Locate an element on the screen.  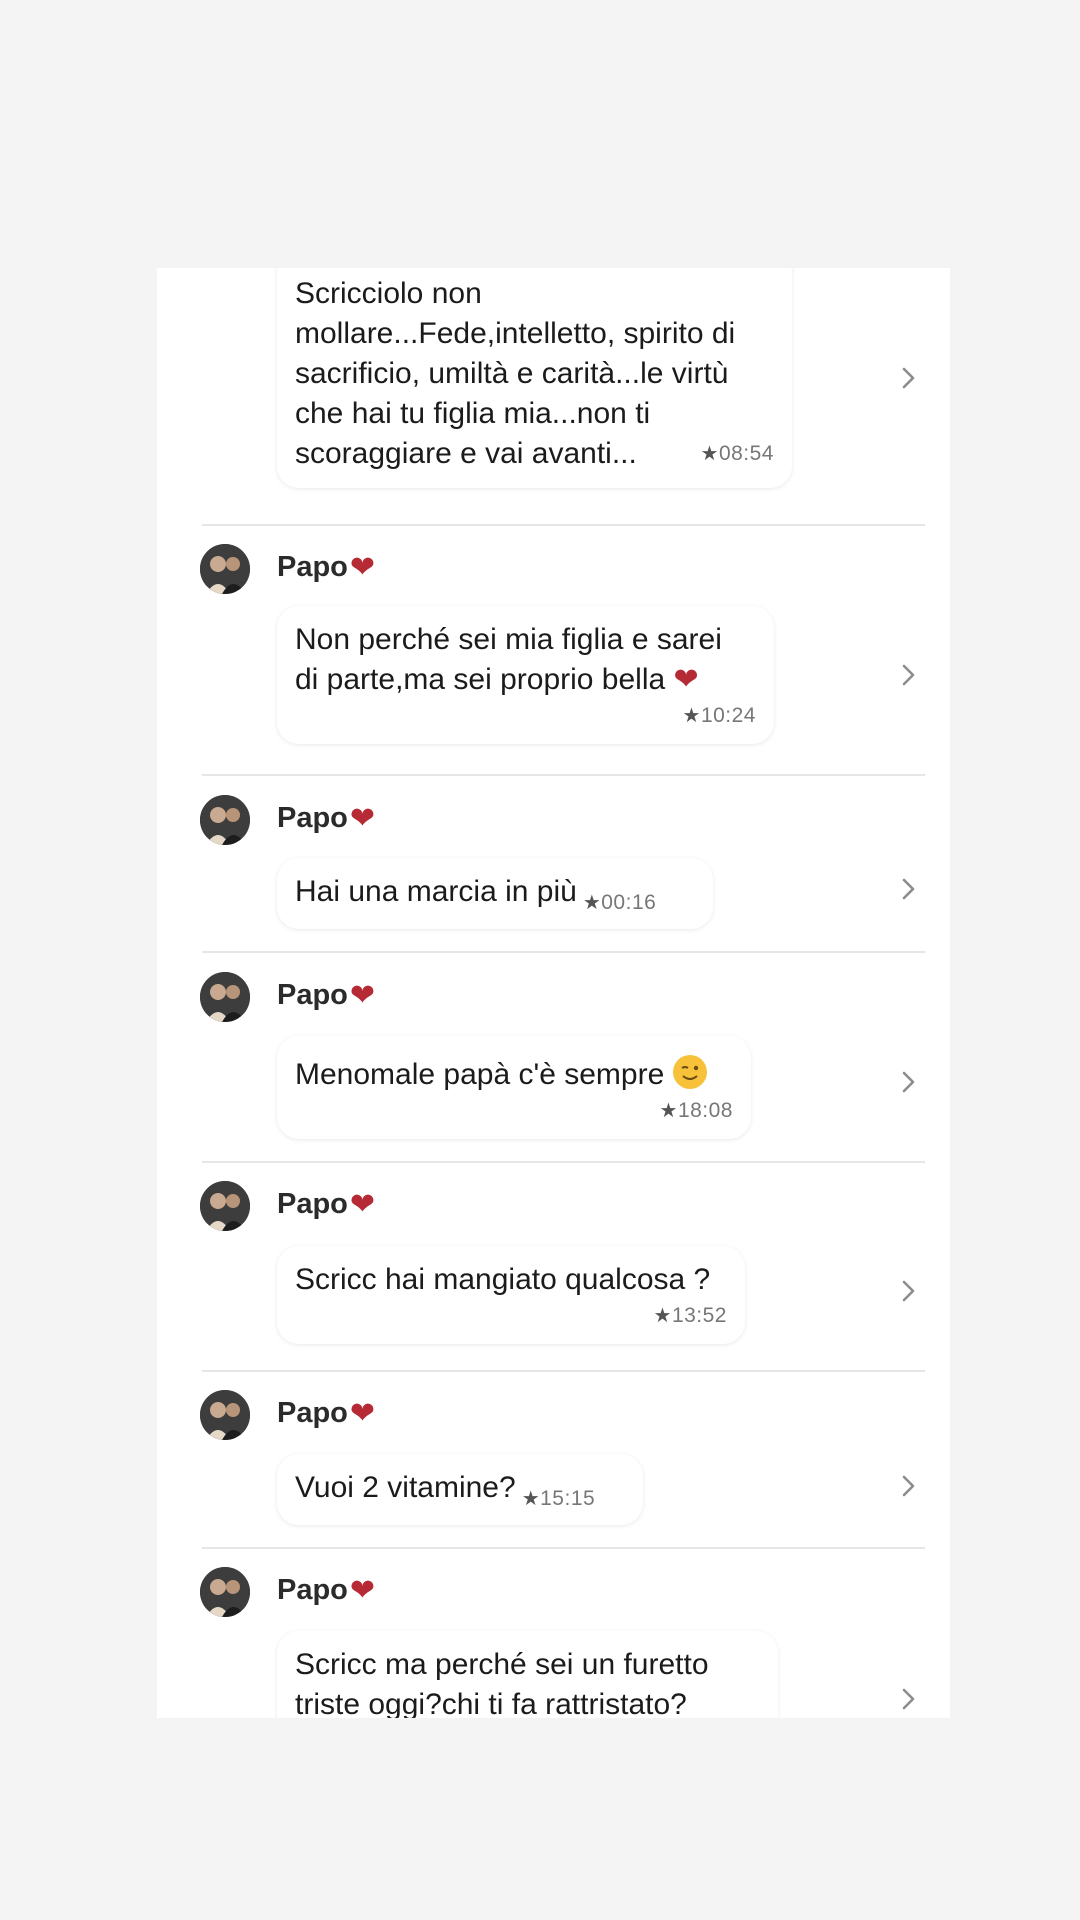
message-text: Menomale papà c'è sempre is located at coordinates (514, 1072).